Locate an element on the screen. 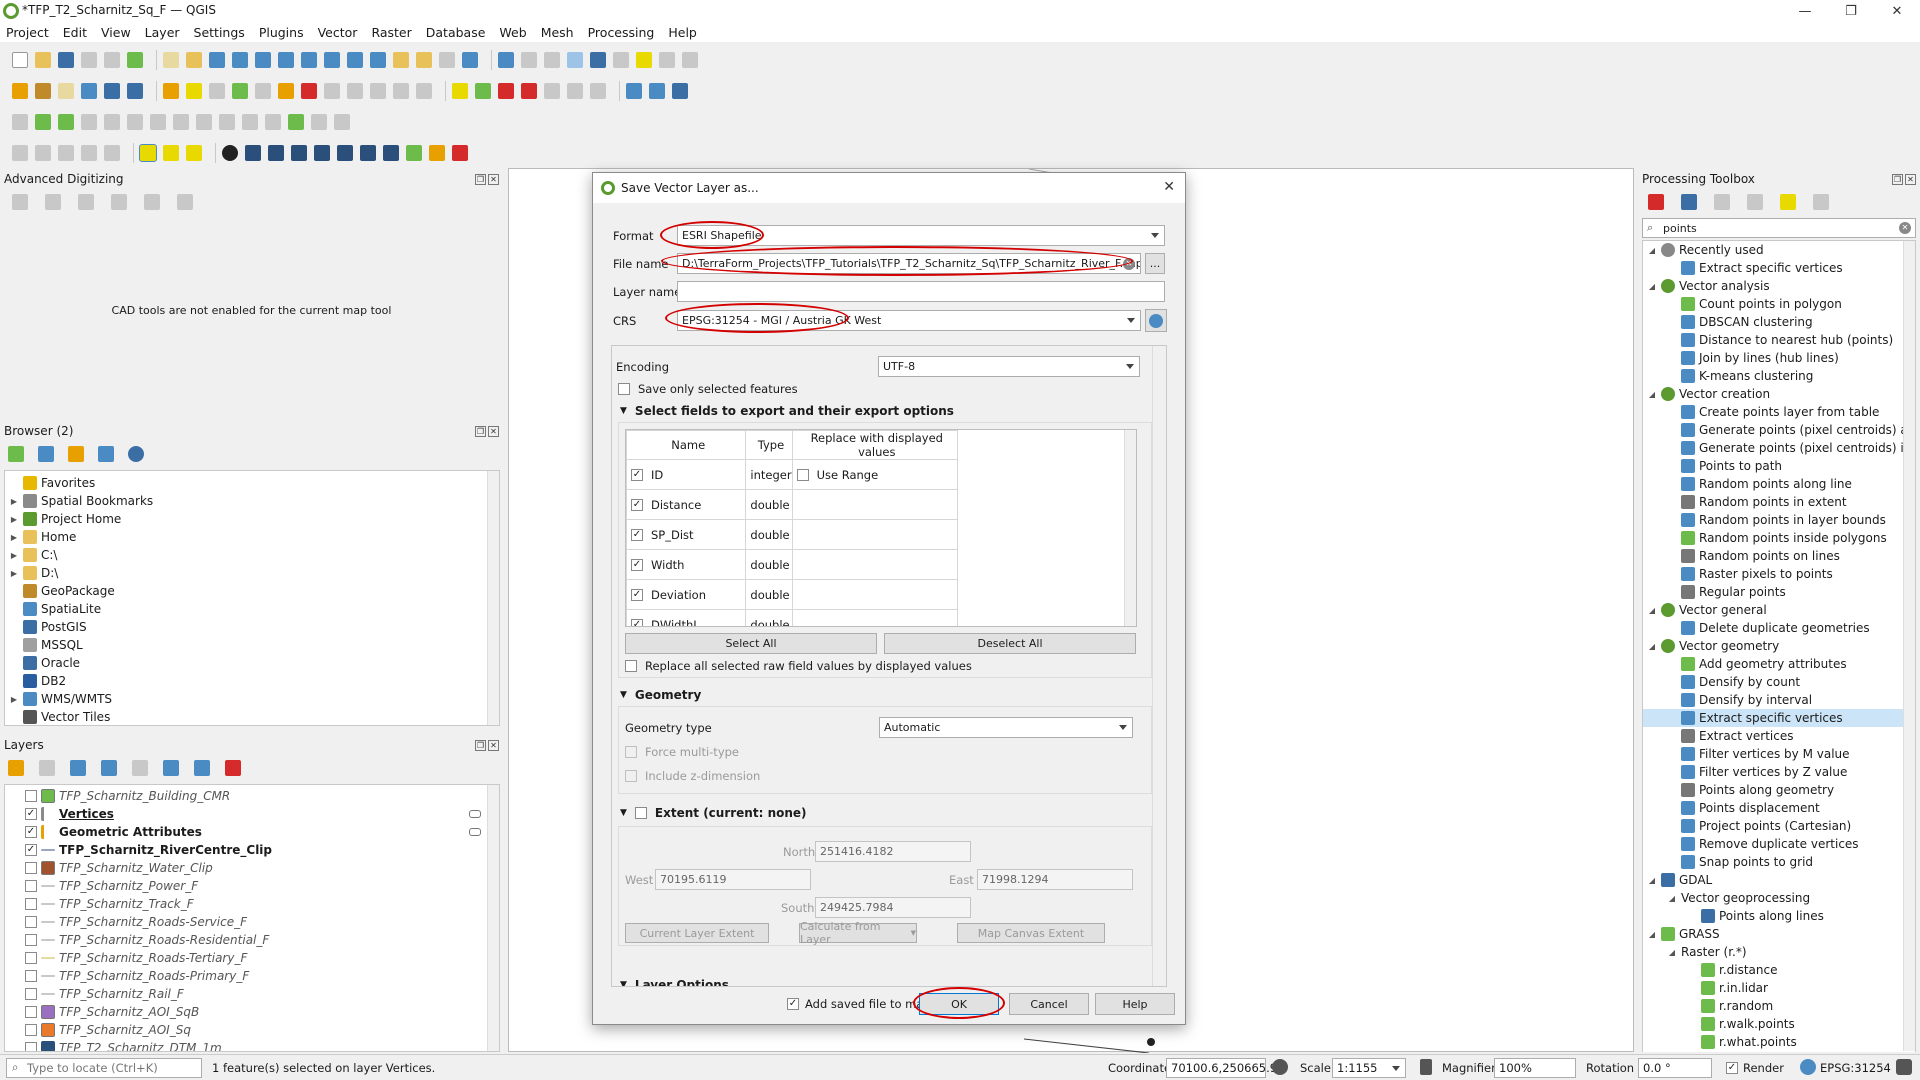  toolbox-algorithm: Extract specific vertices is located at coordinates (1779, 268).